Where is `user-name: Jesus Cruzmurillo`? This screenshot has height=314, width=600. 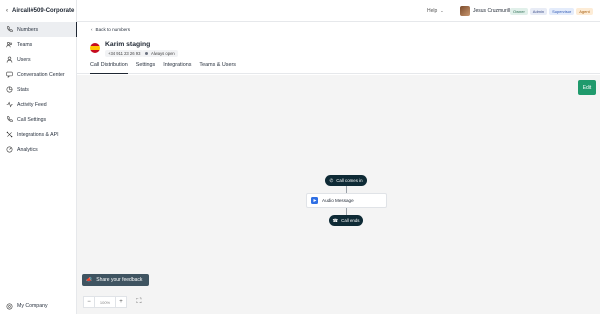 user-name: Jesus Cruzmurillo is located at coordinates (493, 11).